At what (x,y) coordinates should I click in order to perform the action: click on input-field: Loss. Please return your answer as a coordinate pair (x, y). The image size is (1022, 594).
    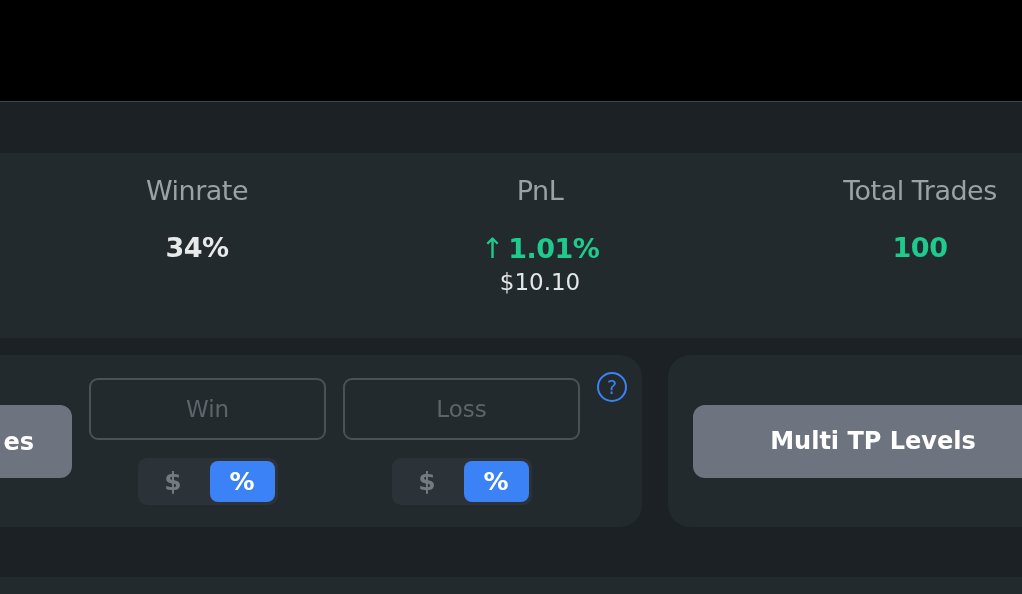
    Looking at the image, I should click on (461, 409).